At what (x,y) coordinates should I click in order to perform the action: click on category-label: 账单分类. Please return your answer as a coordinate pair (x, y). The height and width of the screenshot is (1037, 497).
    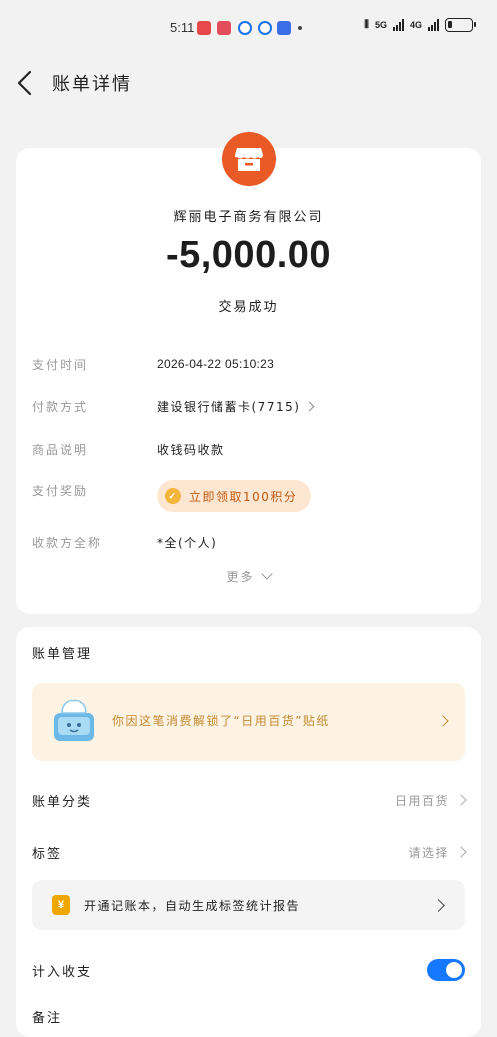
    Looking at the image, I should click on (62, 802).